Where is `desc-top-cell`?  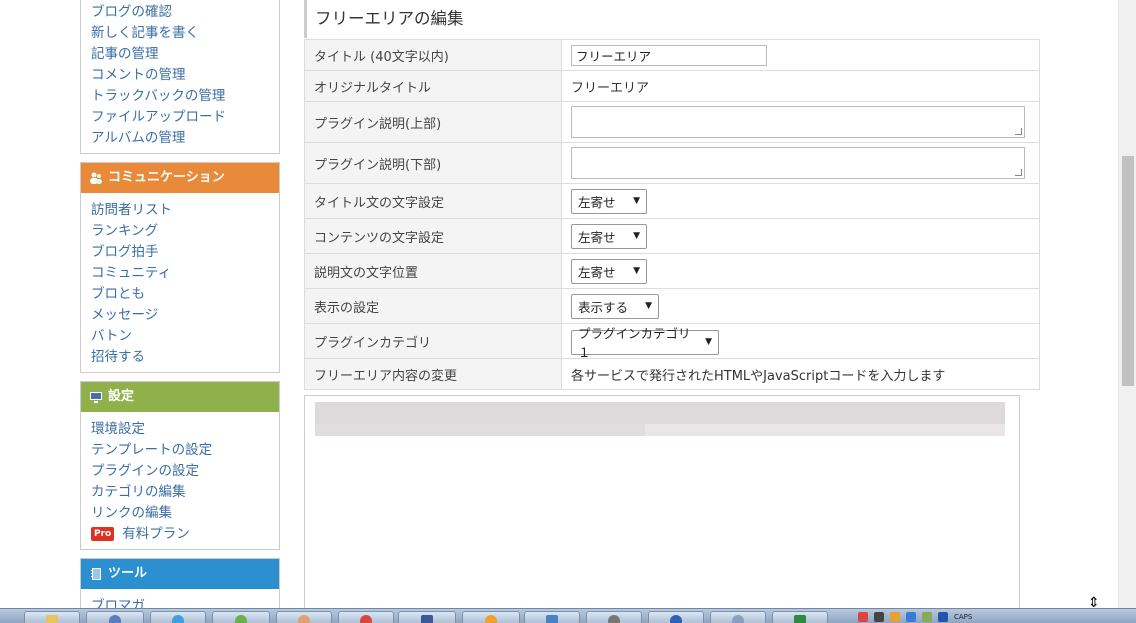 desc-top-cell is located at coordinates (800, 122).